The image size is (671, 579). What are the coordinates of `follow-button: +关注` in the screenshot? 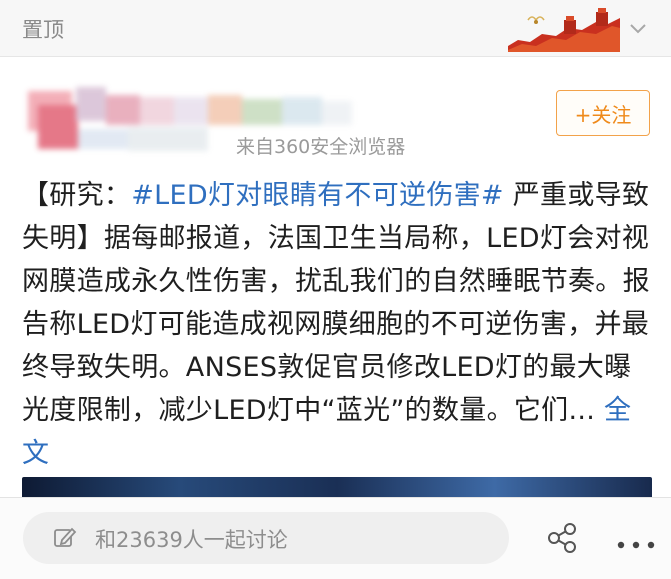 It's located at (603, 113).